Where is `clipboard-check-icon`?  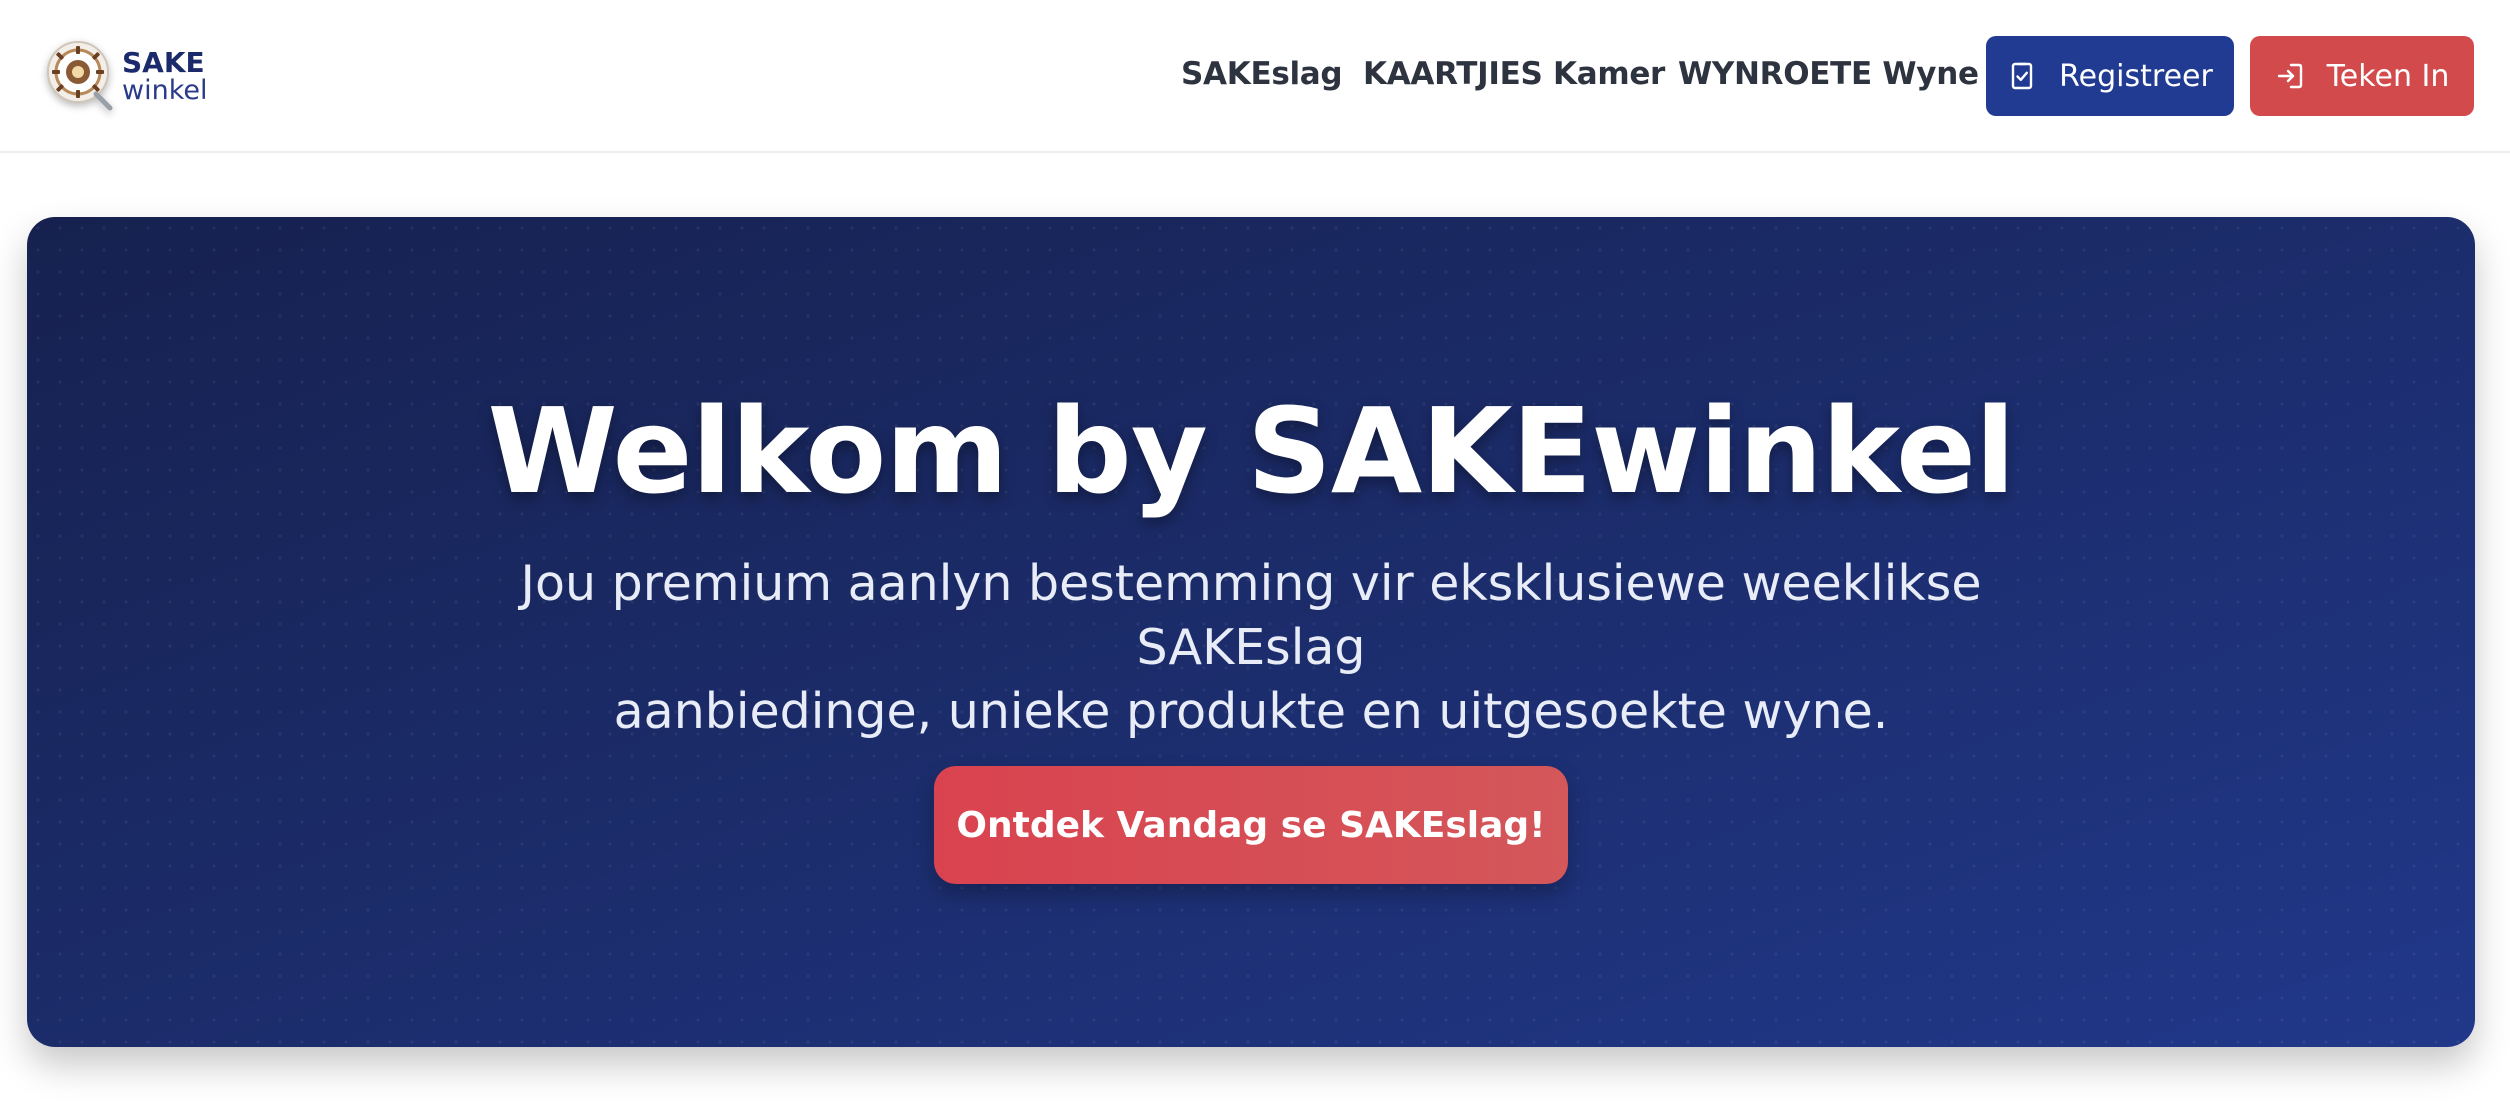 clipboard-check-icon is located at coordinates (2022, 76).